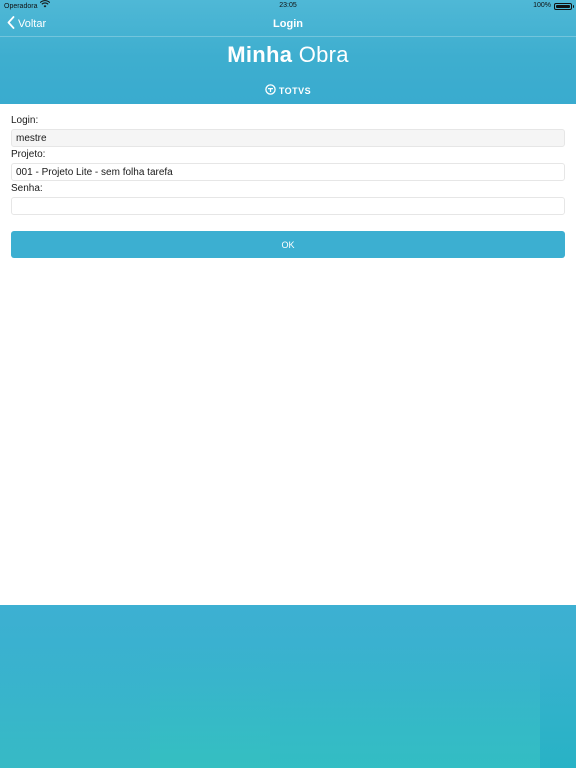  I want to click on project-input, so click(288, 172).